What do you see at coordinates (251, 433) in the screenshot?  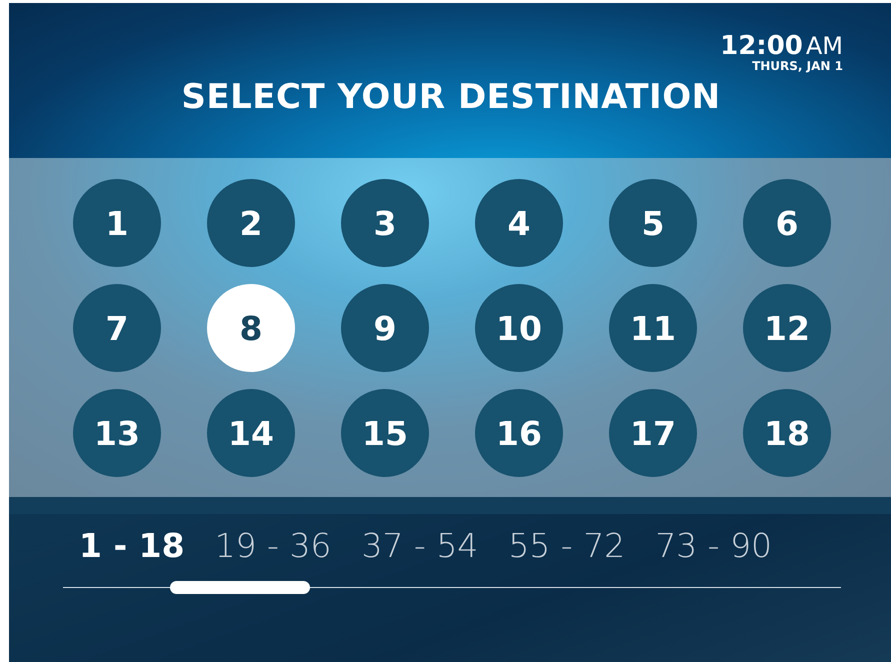 I see `destination-button: 14` at bounding box center [251, 433].